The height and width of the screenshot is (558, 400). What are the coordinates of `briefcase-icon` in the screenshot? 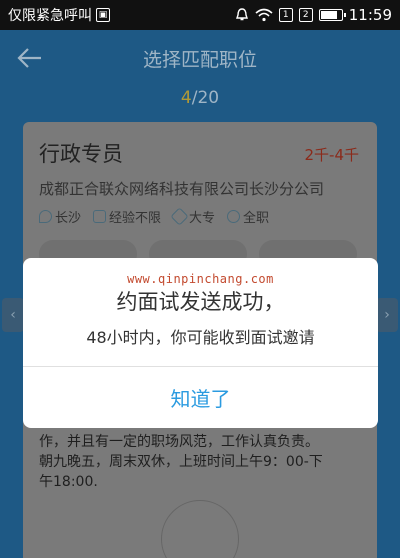 It's located at (100, 216).